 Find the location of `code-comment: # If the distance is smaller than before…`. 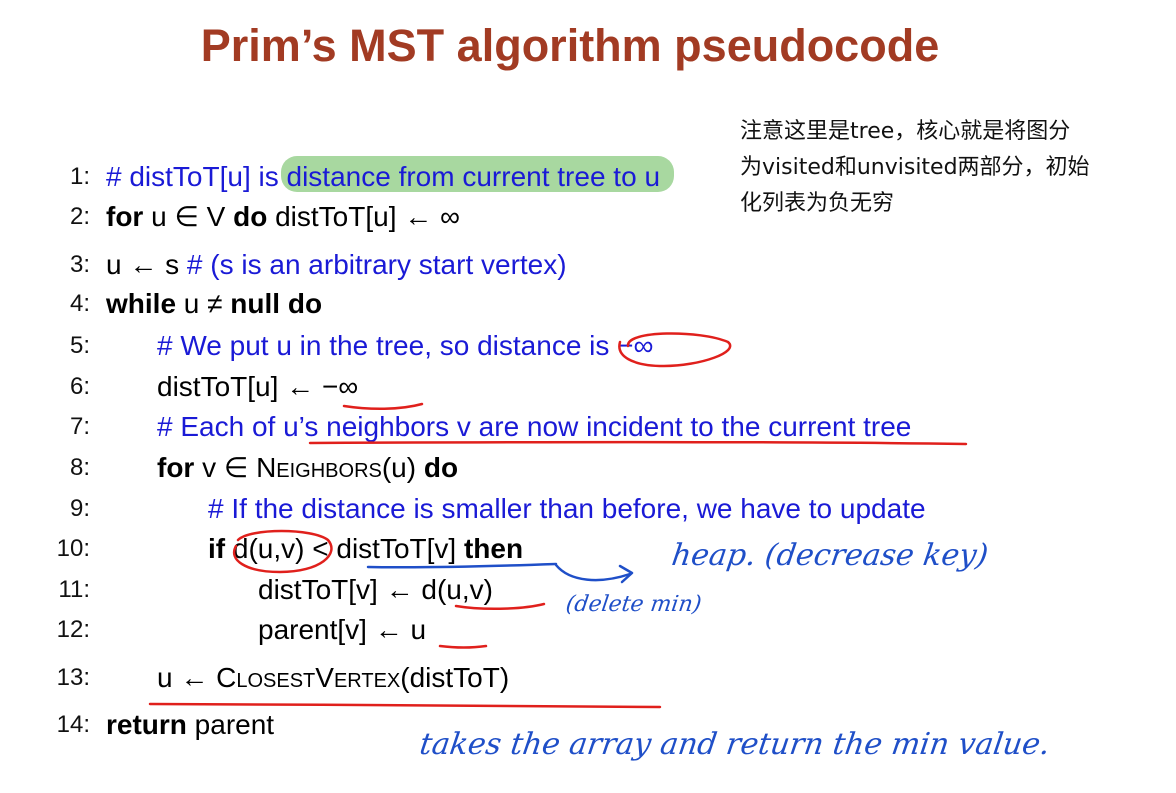

code-comment: # If the distance is smaller than before… is located at coordinates (567, 508).